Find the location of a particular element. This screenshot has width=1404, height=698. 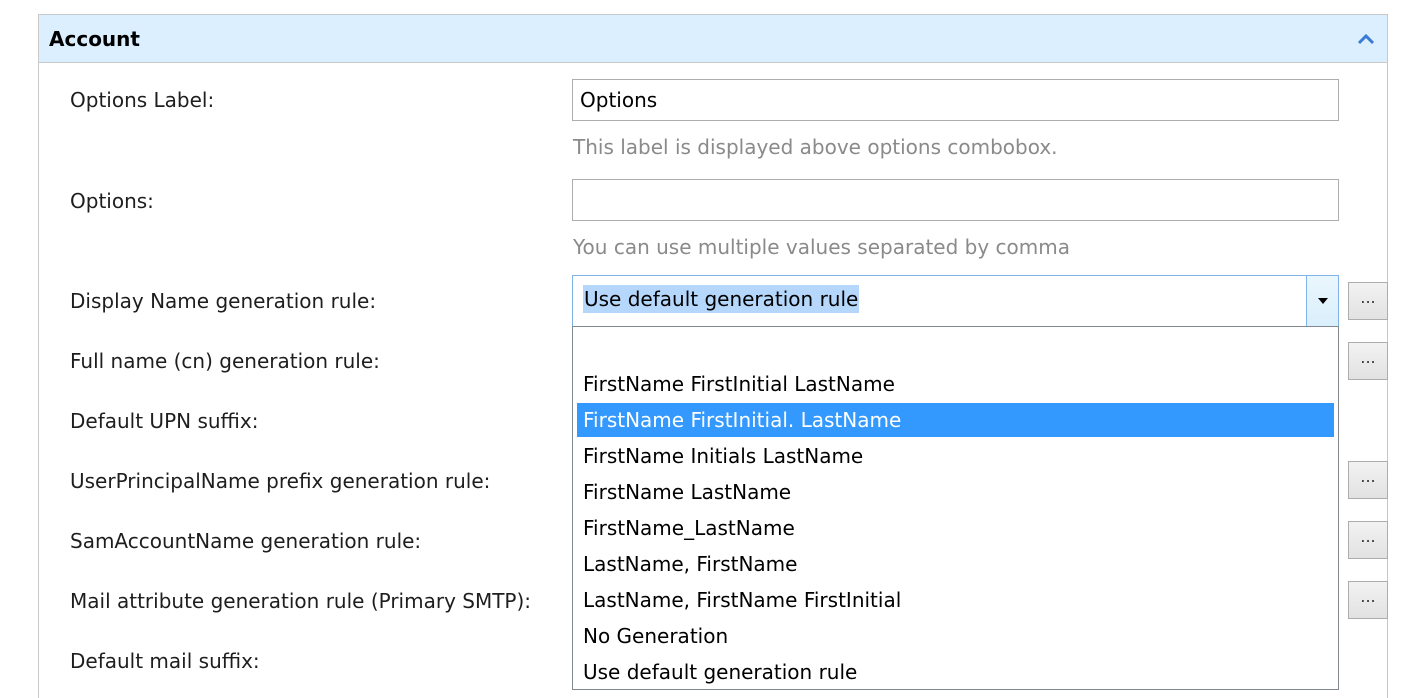

dropdown-option: Use default generation rule is located at coordinates (955, 672).